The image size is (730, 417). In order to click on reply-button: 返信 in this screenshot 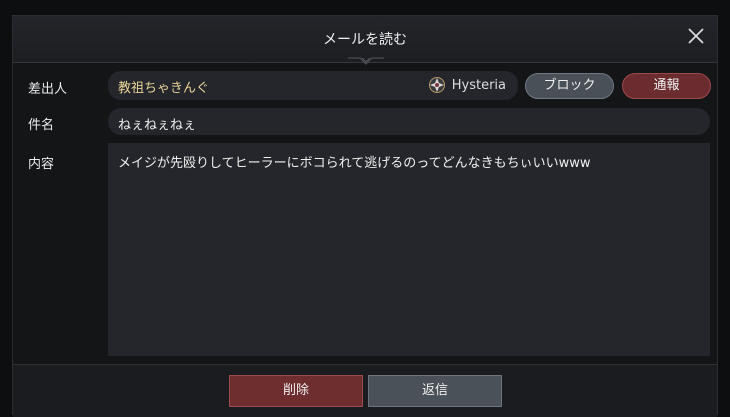, I will do `click(435, 391)`.